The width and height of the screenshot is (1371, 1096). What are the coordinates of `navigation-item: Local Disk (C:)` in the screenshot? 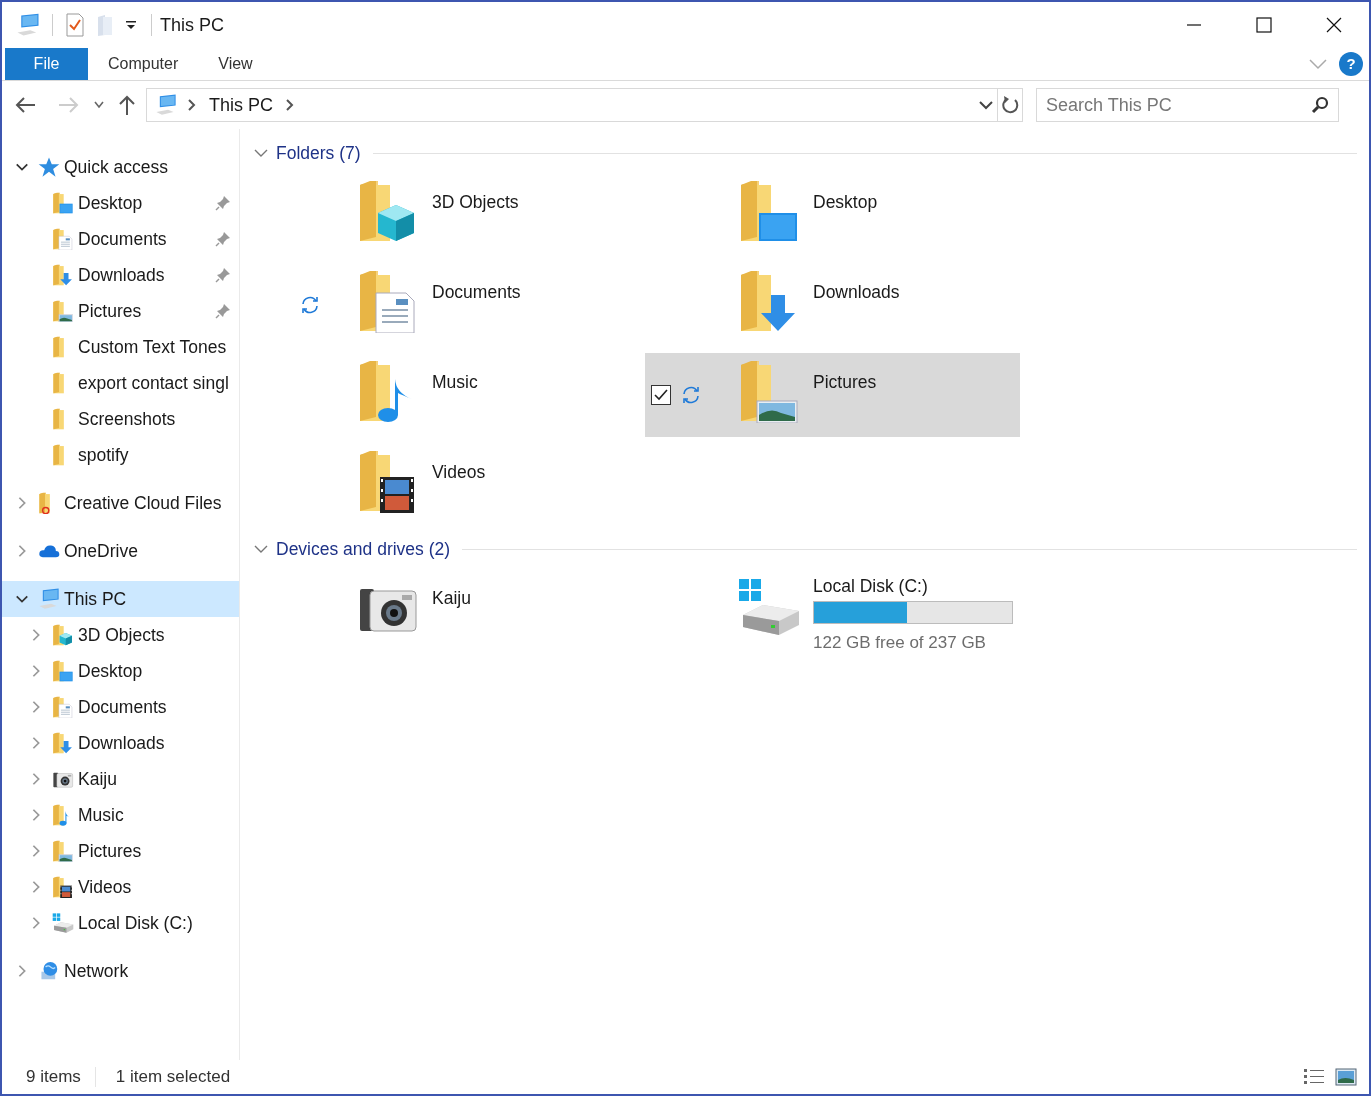 It's located at (120, 923).